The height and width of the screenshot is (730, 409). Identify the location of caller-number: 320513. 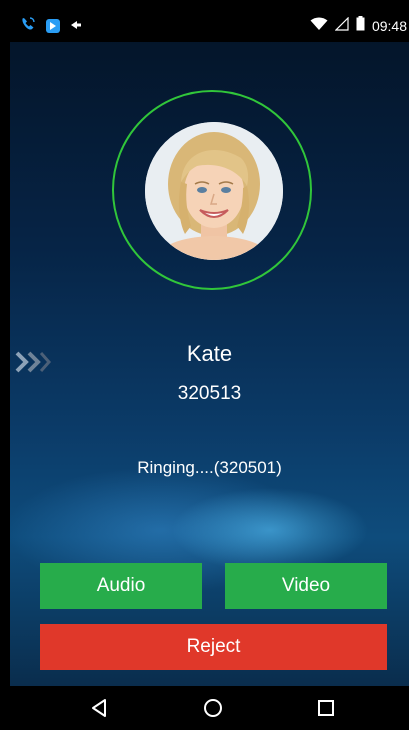
(209, 393).